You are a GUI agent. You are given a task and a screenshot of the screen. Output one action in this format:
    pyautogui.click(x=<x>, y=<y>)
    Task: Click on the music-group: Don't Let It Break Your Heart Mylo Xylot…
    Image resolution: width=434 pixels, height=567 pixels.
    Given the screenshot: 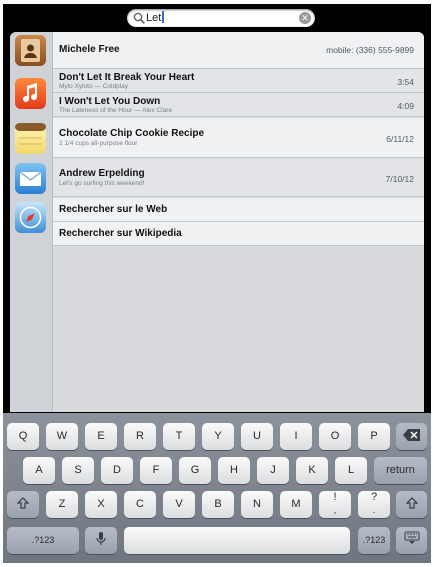 What is the action you would take?
    pyautogui.click(x=217, y=93)
    